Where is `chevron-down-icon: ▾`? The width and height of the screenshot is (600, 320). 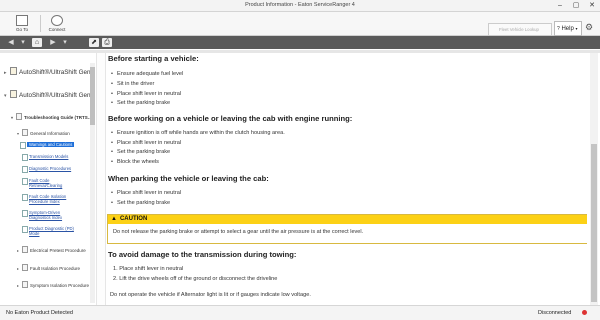 chevron-down-icon: ▾ is located at coordinates (576, 28).